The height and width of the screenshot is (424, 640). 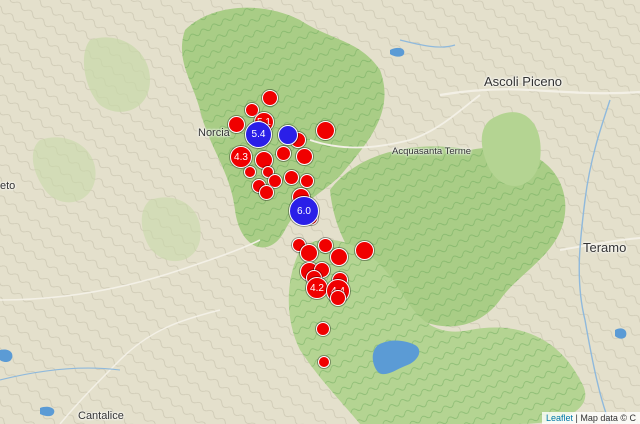 What do you see at coordinates (304, 211) in the screenshot?
I see `earthquake-marker-6-0: 6.0` at bounding box center [304, 211].